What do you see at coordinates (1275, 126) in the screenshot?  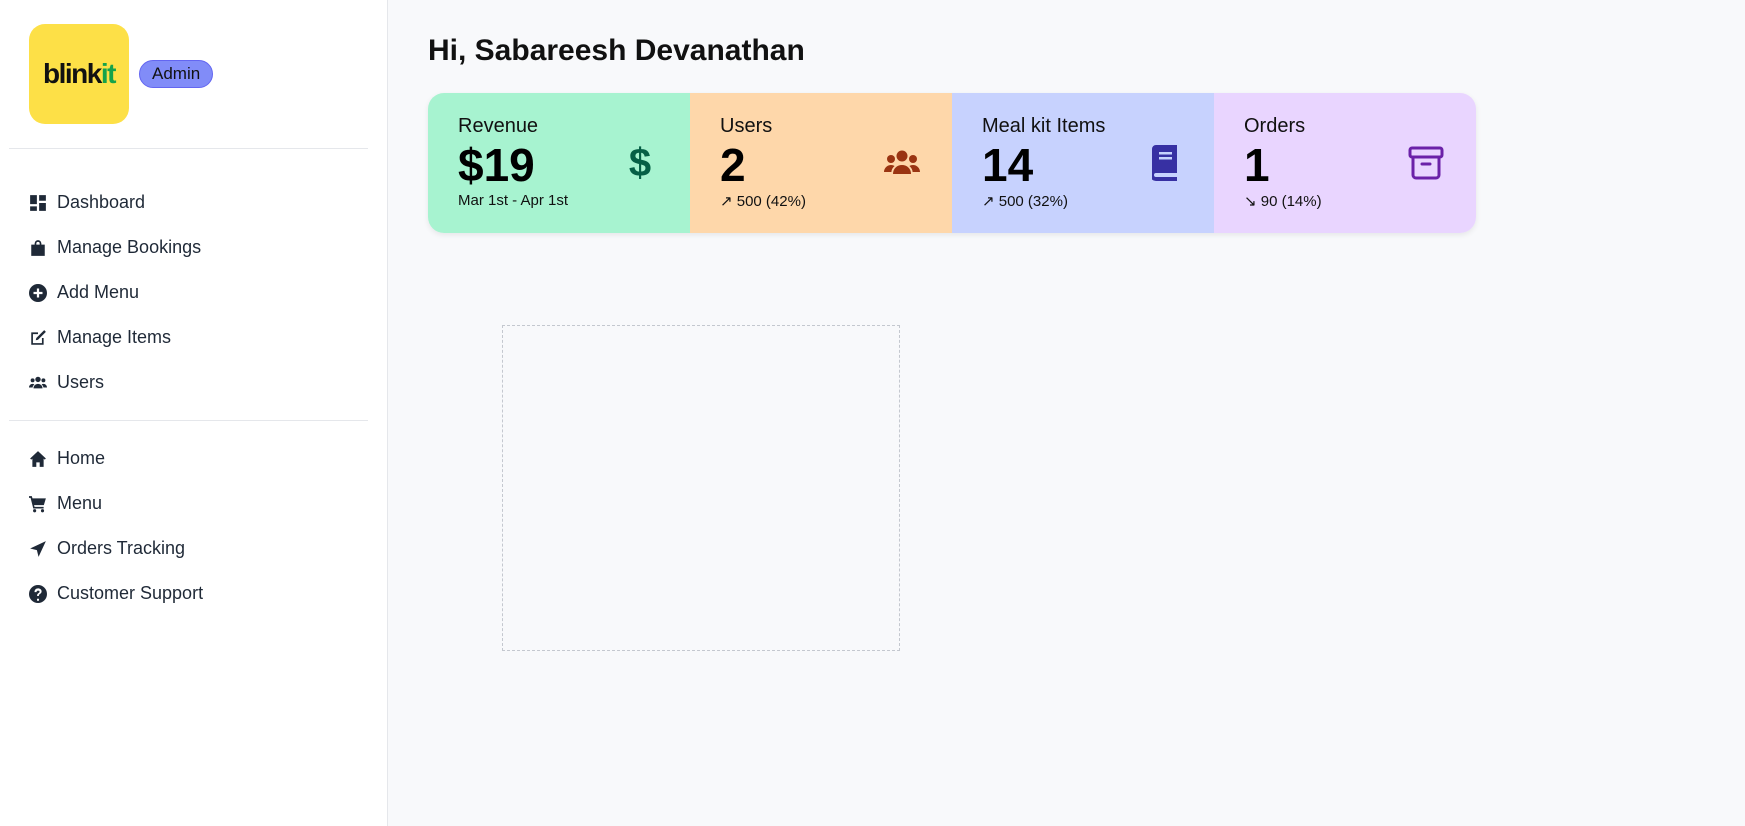 I see `stat-label: Orders` at bounding box center [1275, 126].